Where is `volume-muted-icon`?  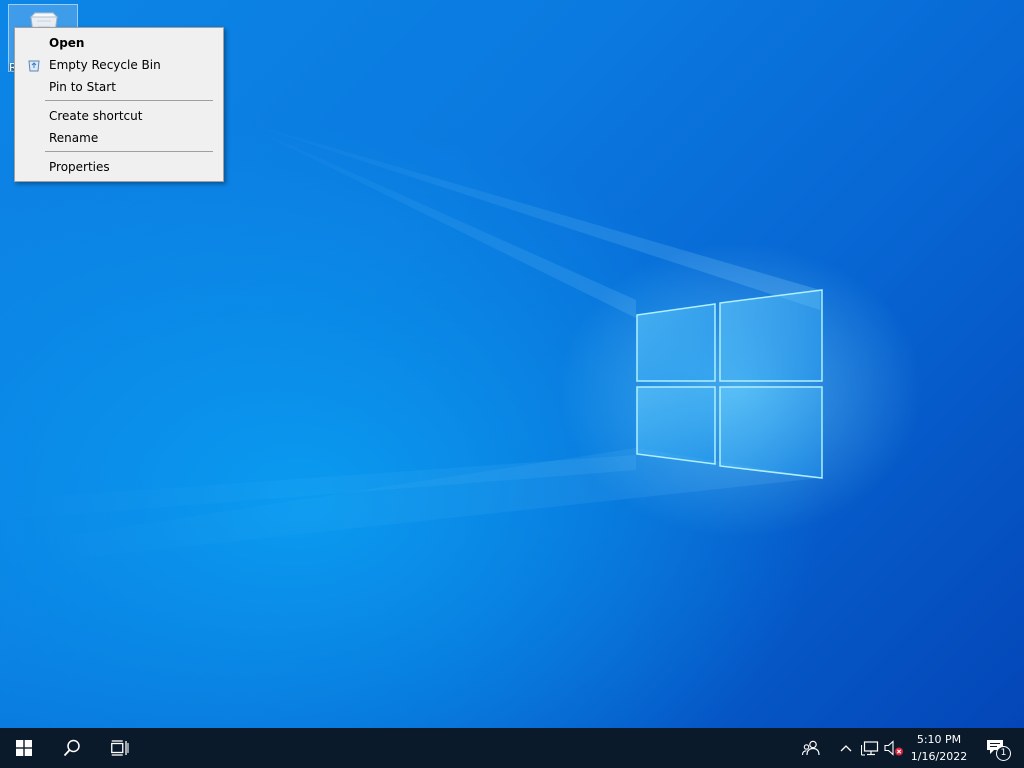 volume-muted-icon is located at coordinates (893, 748).